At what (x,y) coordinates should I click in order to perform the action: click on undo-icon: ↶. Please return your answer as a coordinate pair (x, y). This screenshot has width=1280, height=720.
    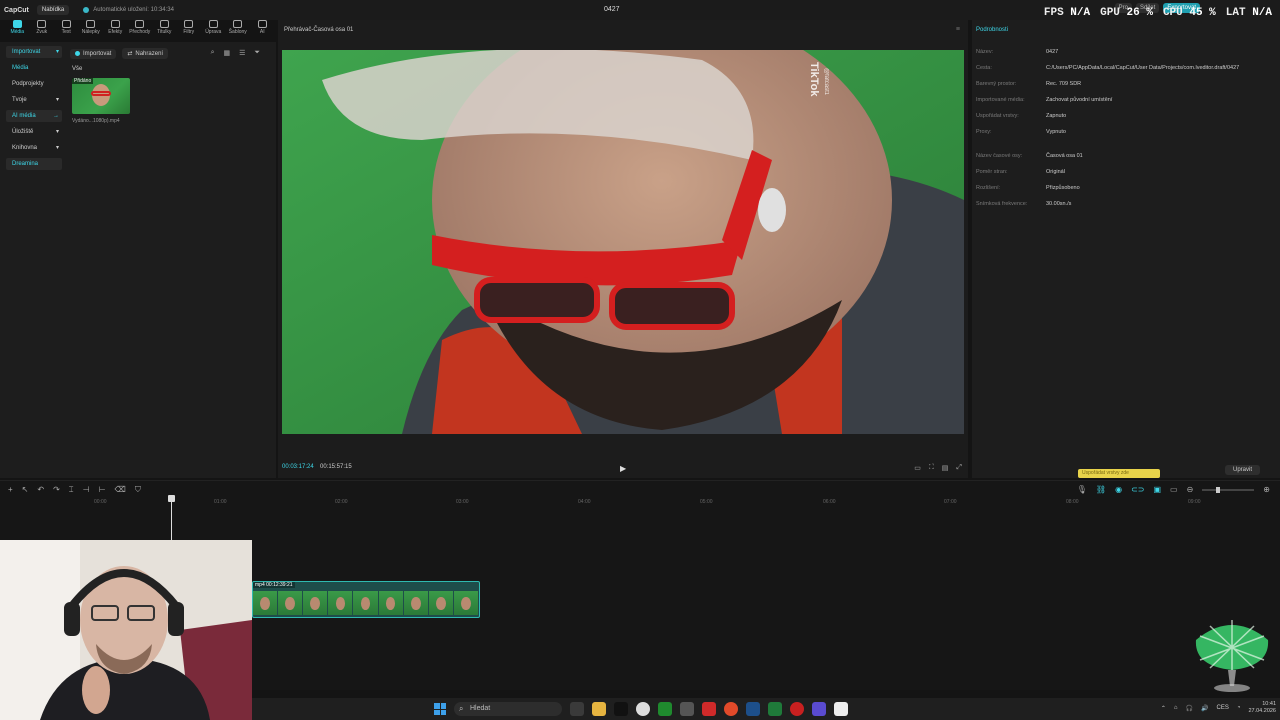
    Looking at the image, I should click on (40, 490).